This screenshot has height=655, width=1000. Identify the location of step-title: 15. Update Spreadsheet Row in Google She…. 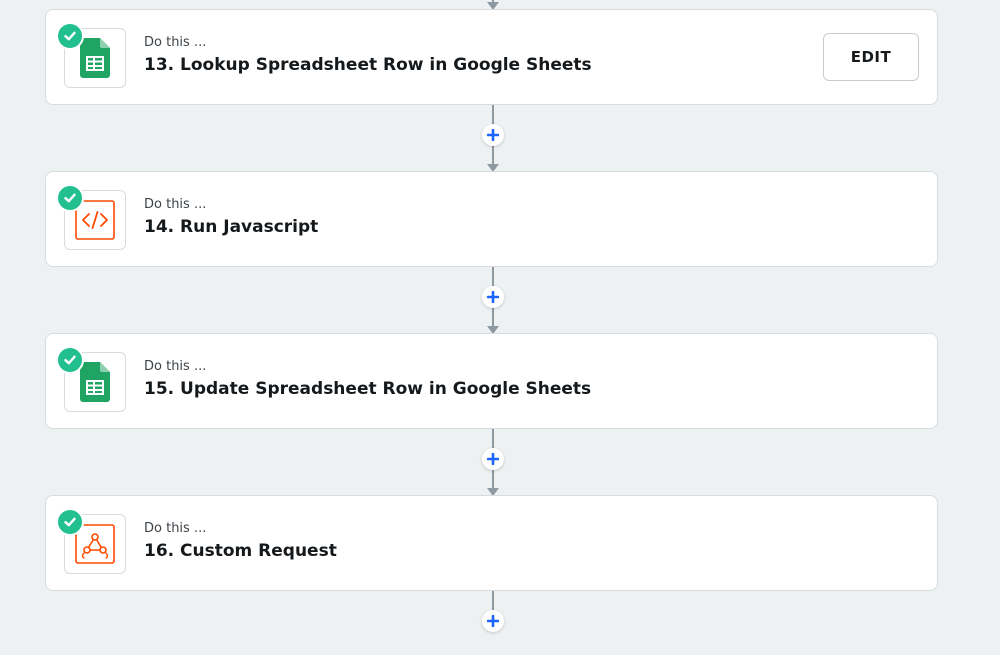
(368, 389).